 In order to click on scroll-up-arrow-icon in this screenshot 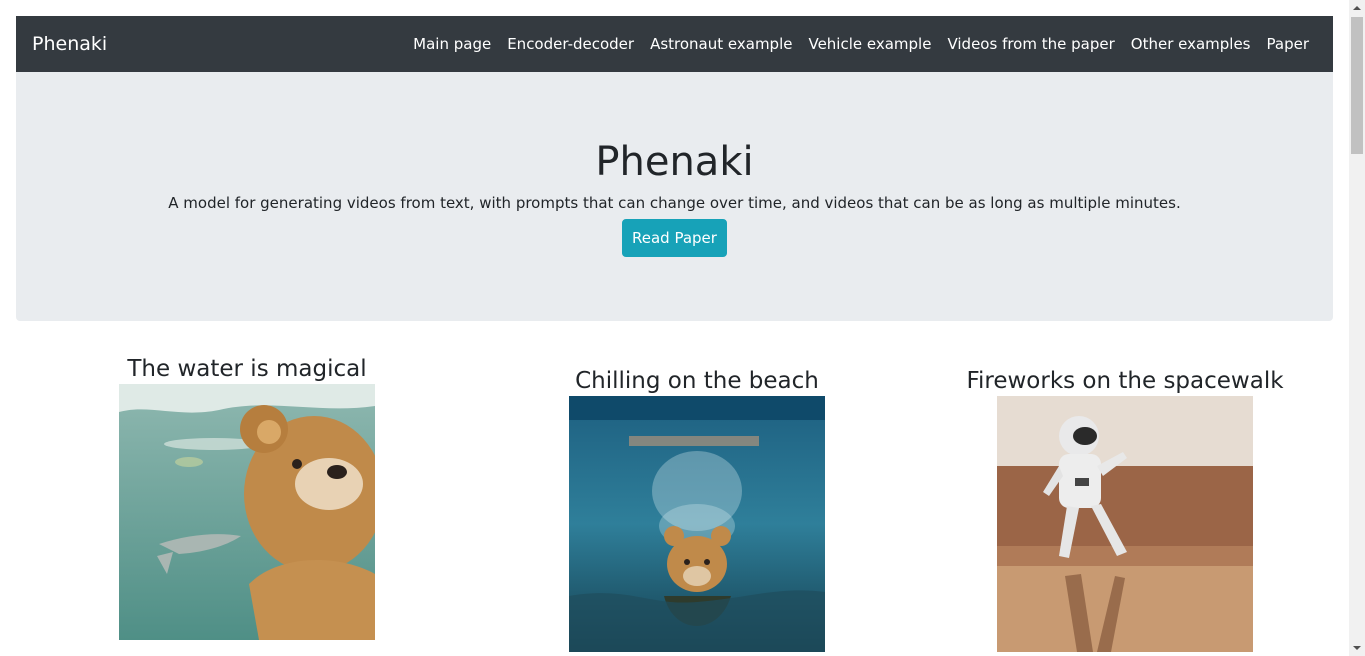, I will do `click(1357, 8)`.